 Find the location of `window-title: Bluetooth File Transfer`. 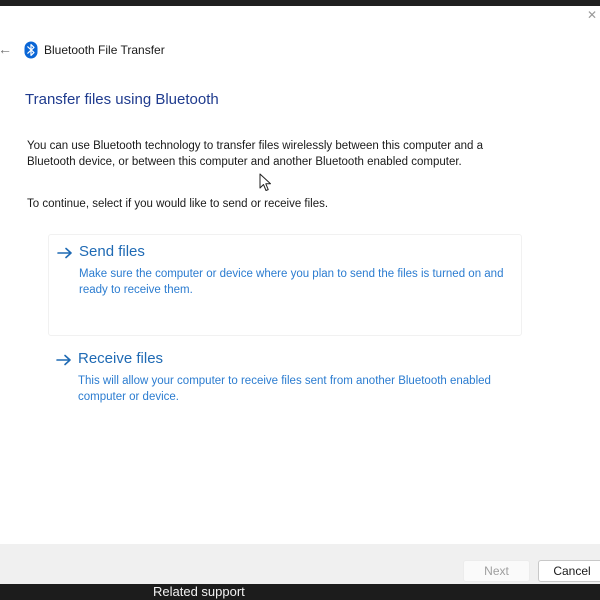

window-title: Bluetooth File Transfer is located at coordinates (104, 50).